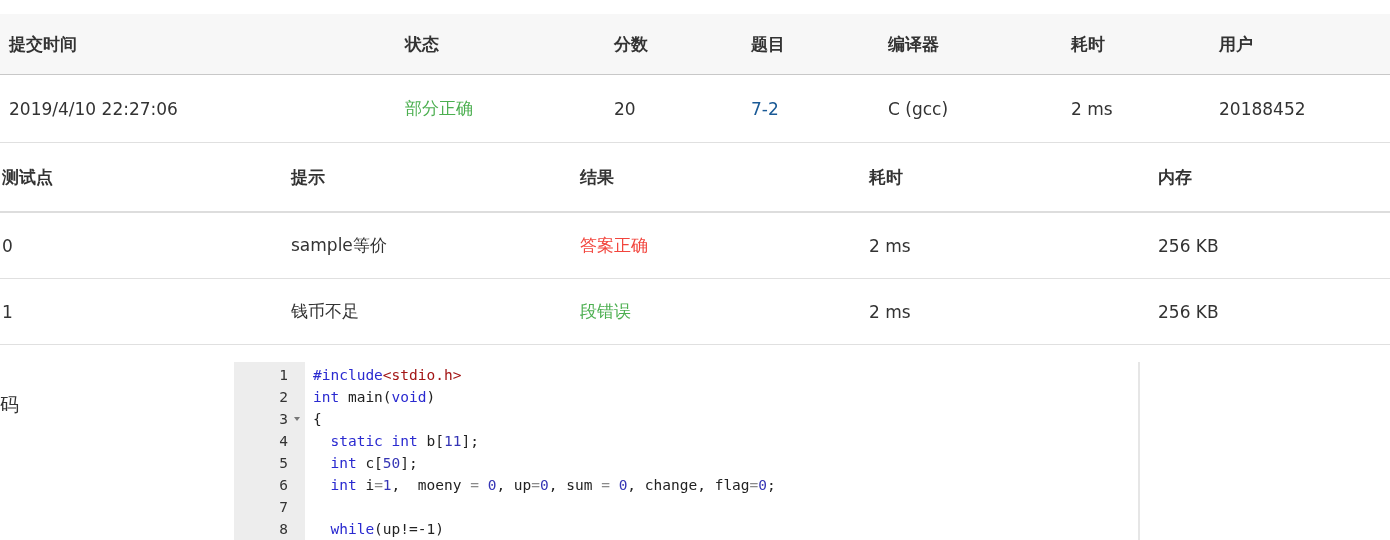  Describe the element at coordinates (614, 245) in the screenshot. I see `result-text: 答案正确` at that location.